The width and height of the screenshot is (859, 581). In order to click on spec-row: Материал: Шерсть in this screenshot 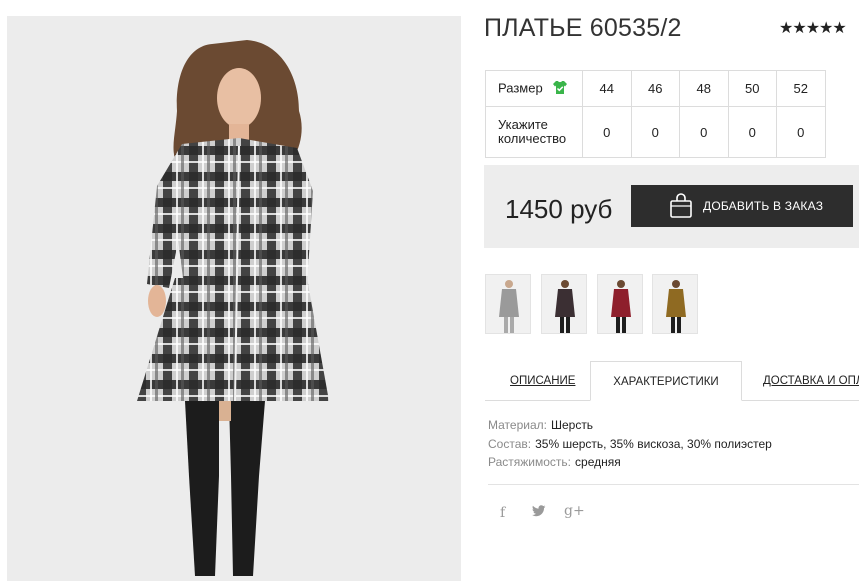, I will do `click(630, 425)`.